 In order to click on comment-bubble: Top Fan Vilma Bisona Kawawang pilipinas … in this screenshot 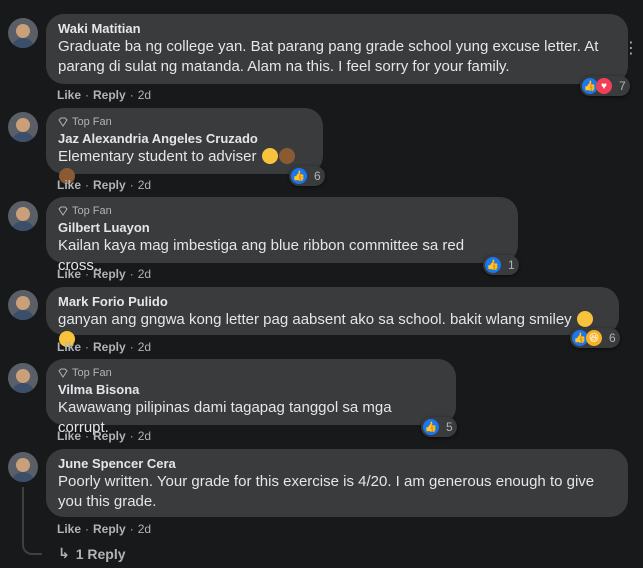, I will do `click(251, 397)`.